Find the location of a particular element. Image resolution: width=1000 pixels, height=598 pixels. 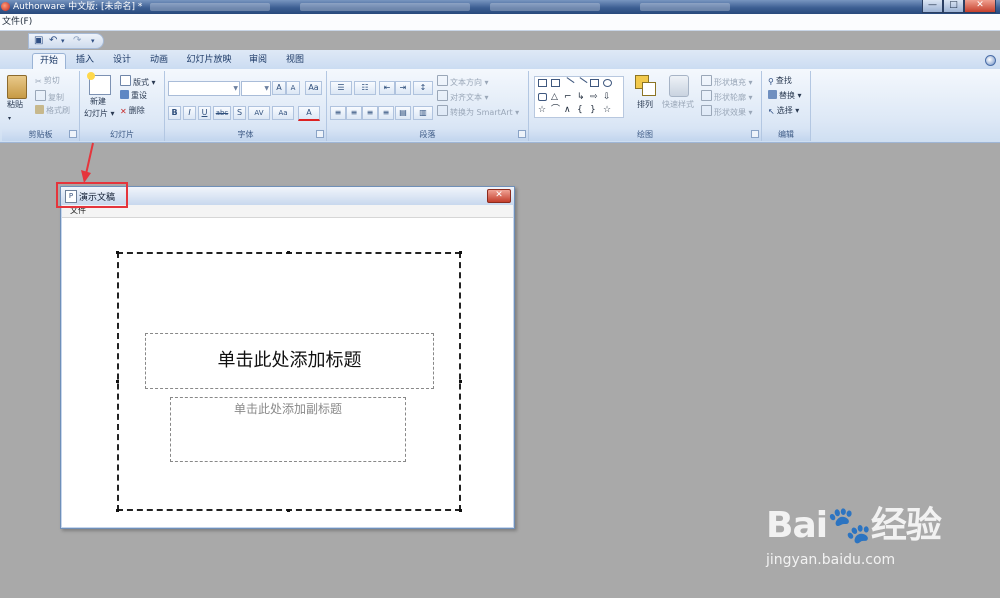

brace-right-shape-icon: } is located at coordinates (594, 110).